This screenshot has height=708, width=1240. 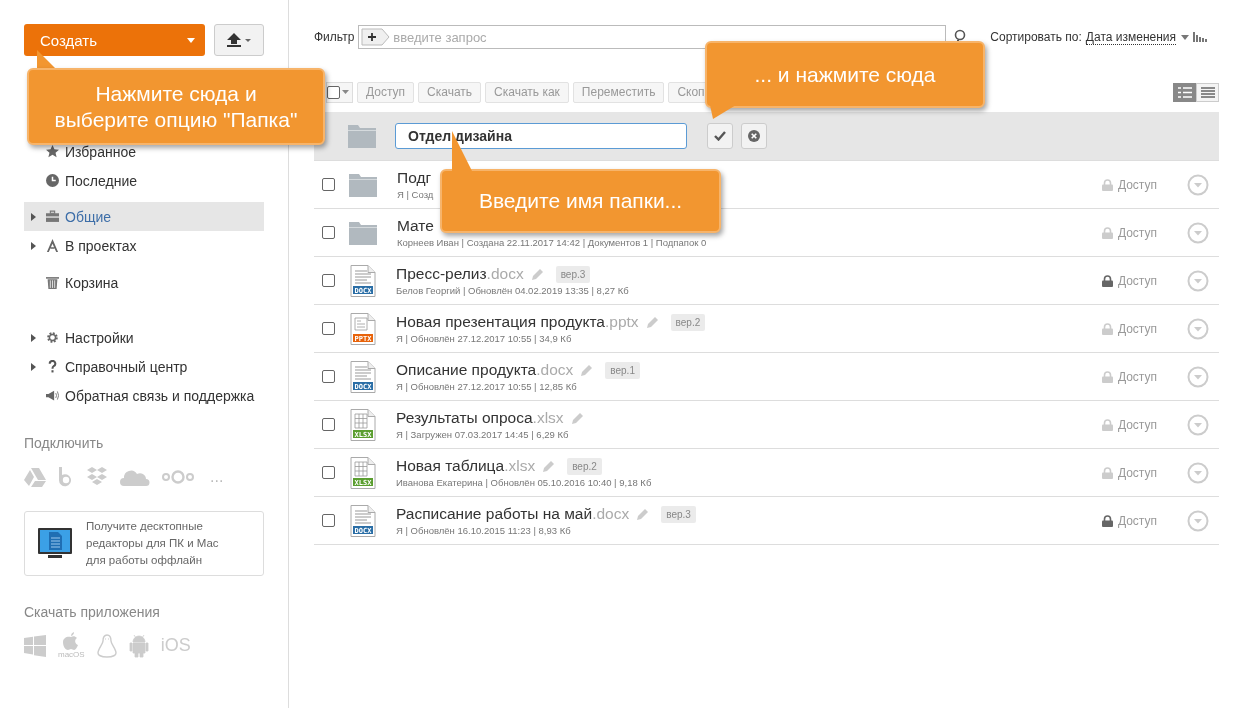 I want to click on promo-text: Получите десктопные редакторы для ПК и Mac для работы оффлайн, so click(x=152, y=543).